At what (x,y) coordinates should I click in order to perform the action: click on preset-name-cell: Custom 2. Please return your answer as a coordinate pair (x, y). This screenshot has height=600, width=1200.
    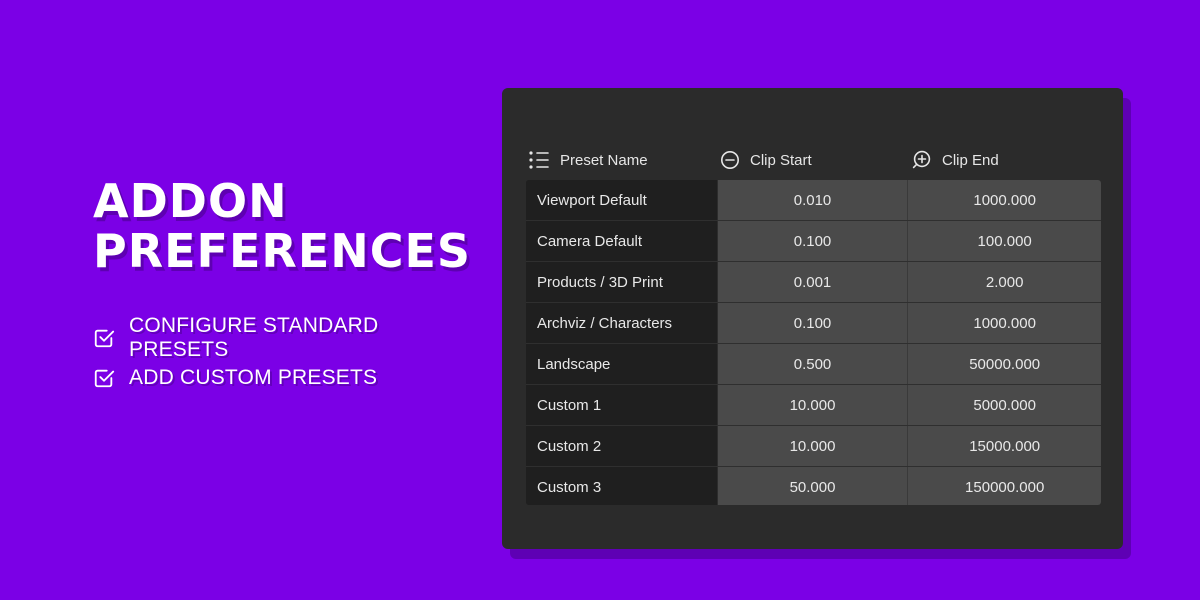
    Looking at the image, I should click on (622, 446).